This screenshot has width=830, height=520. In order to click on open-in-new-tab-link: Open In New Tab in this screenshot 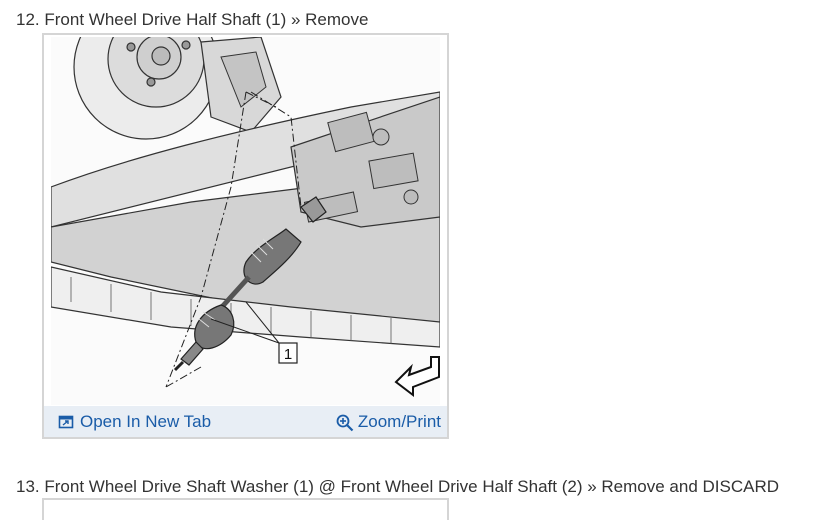, I will do `click(134, 422)`.